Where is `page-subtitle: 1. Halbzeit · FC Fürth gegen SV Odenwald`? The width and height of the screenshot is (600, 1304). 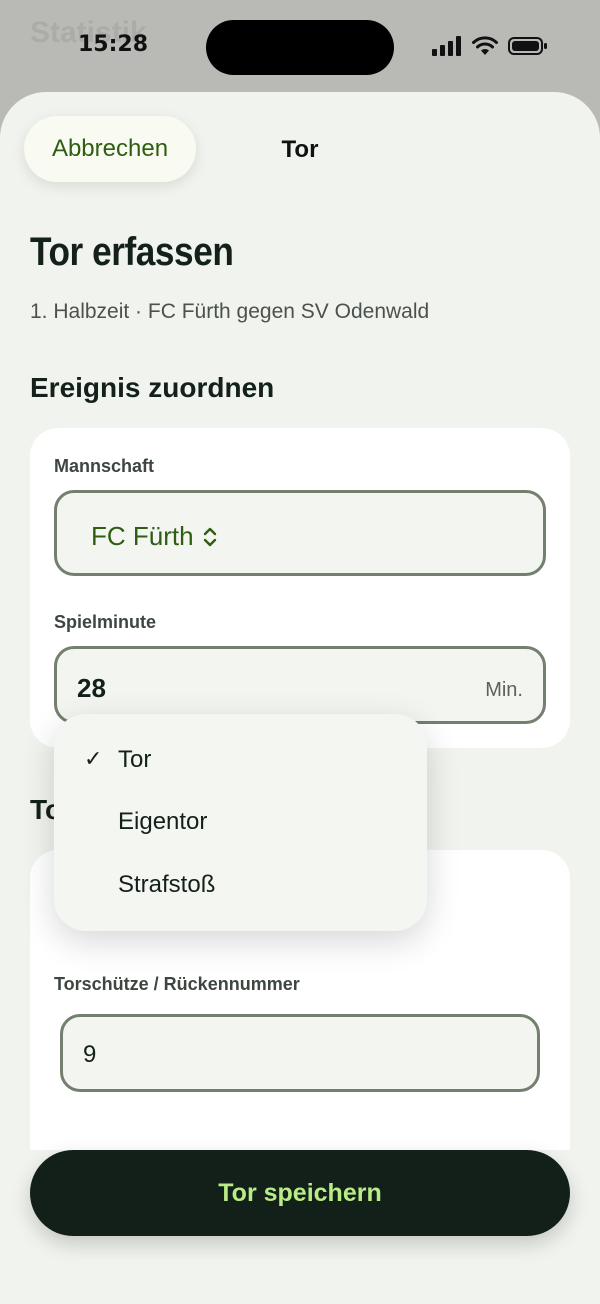
page-subtitle: 1. Halbzeit · FC Fürth gegen SV Odenwald is located at coordinates (230, 311).